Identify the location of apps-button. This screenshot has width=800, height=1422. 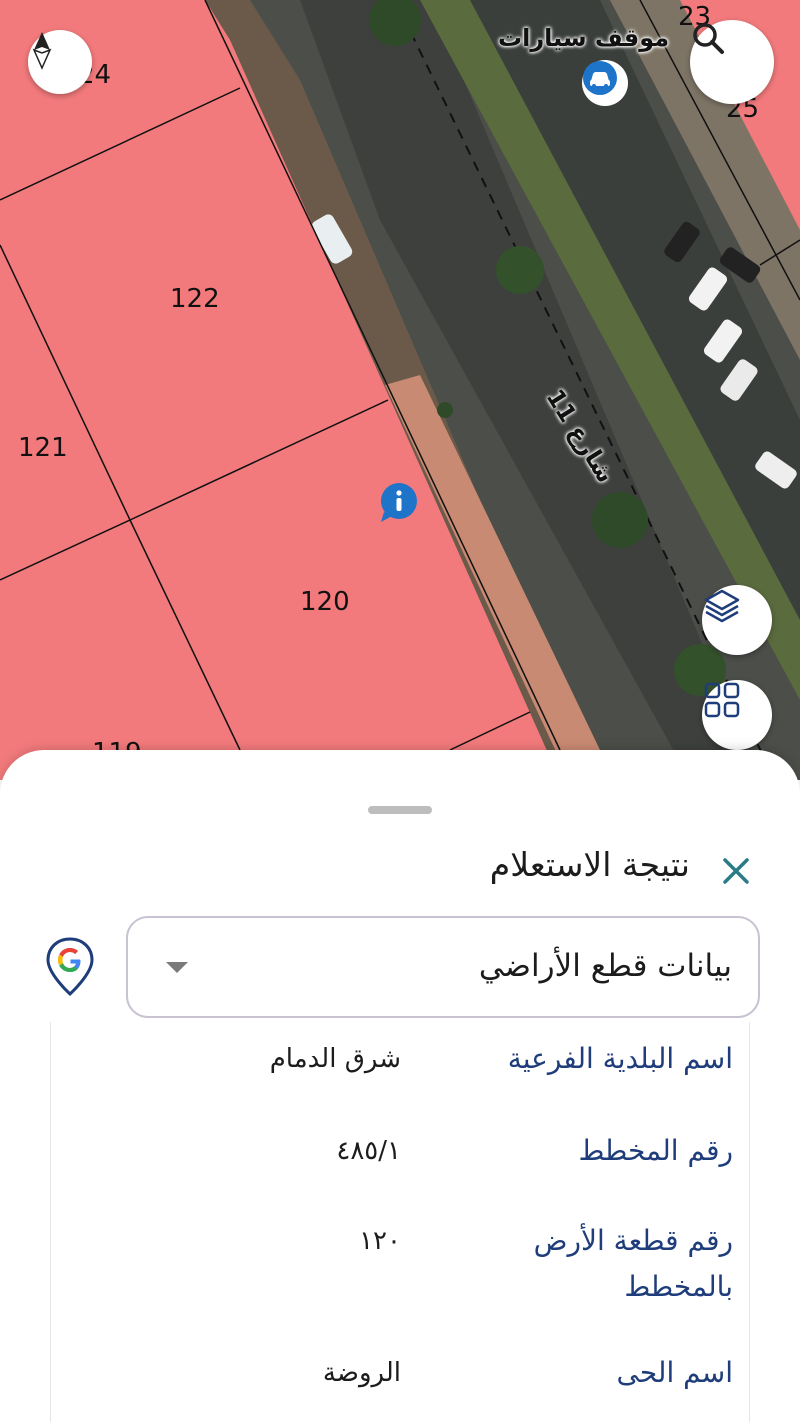
(737, 715).